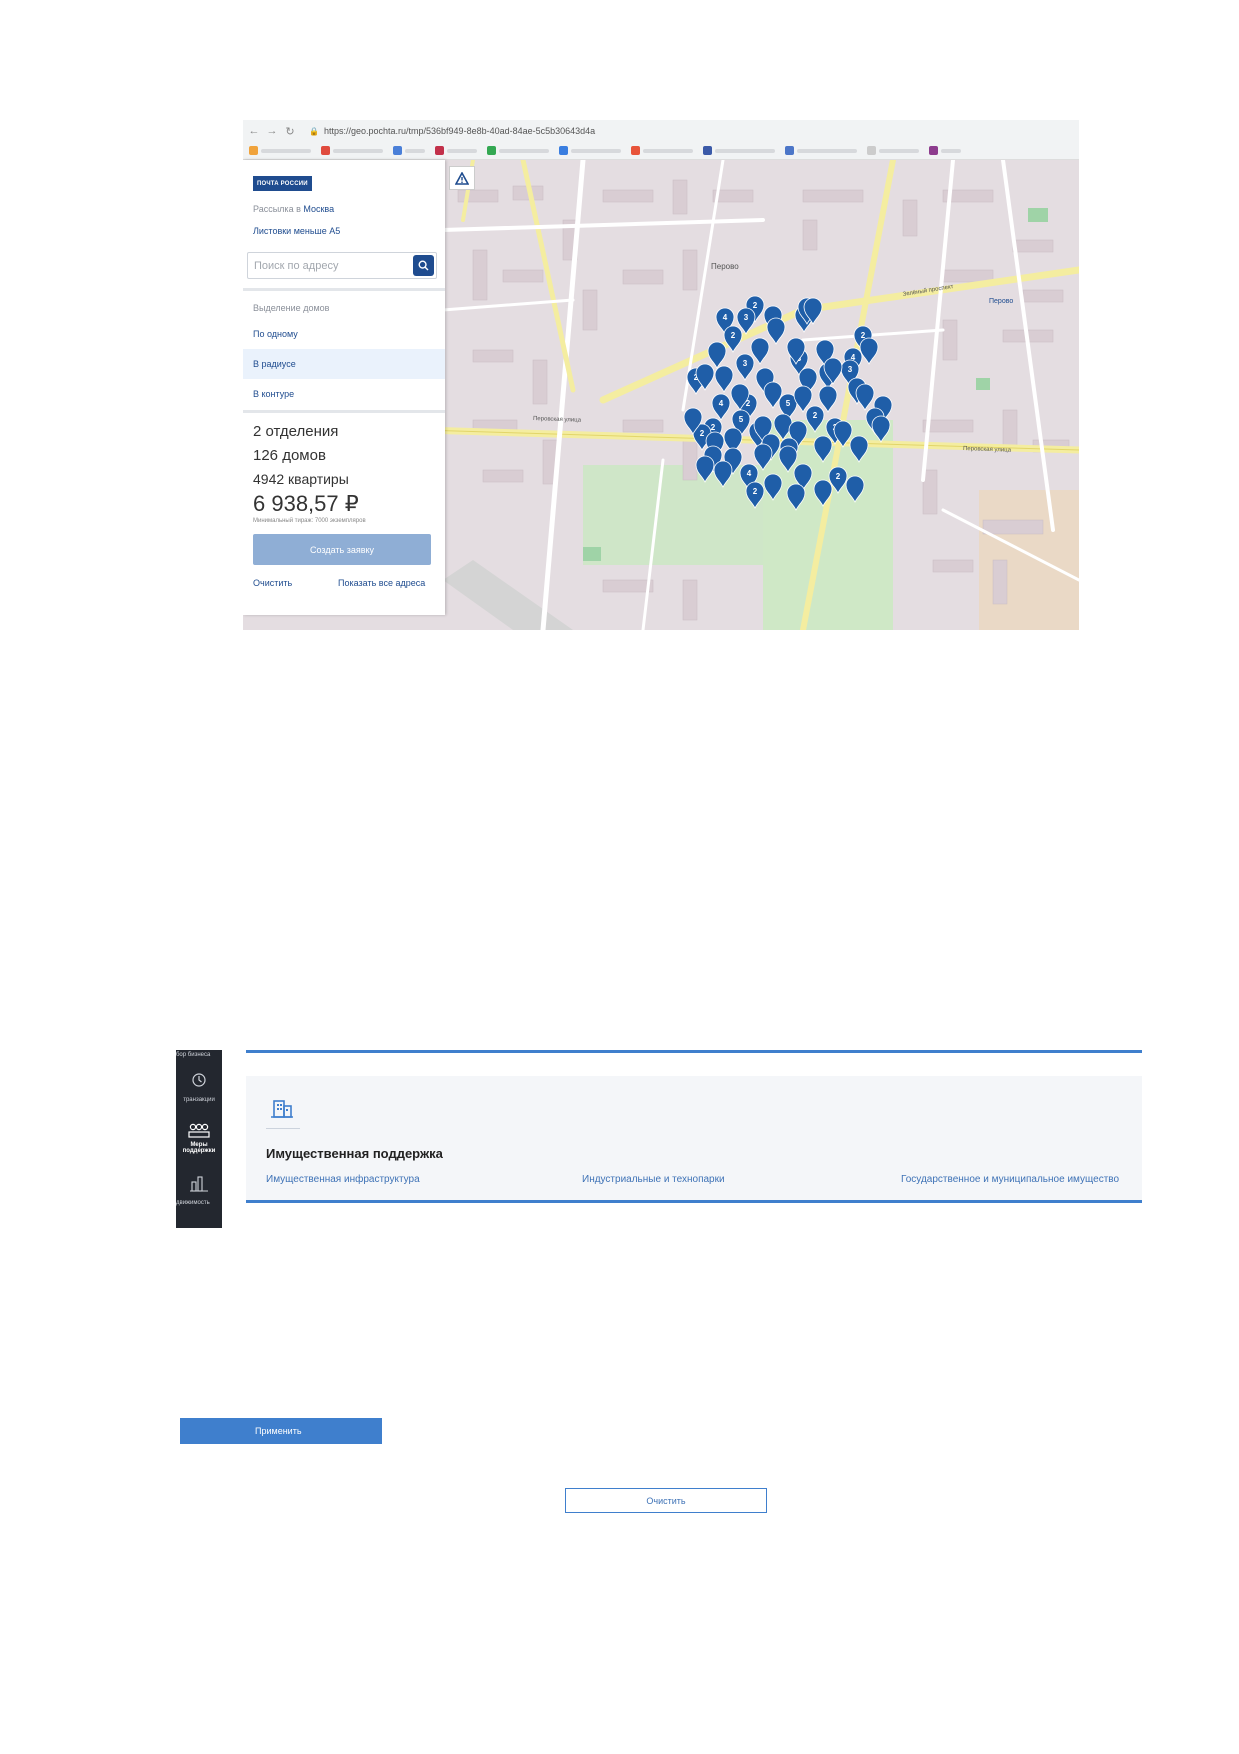  I want to click on search-button, so click(423, 265).